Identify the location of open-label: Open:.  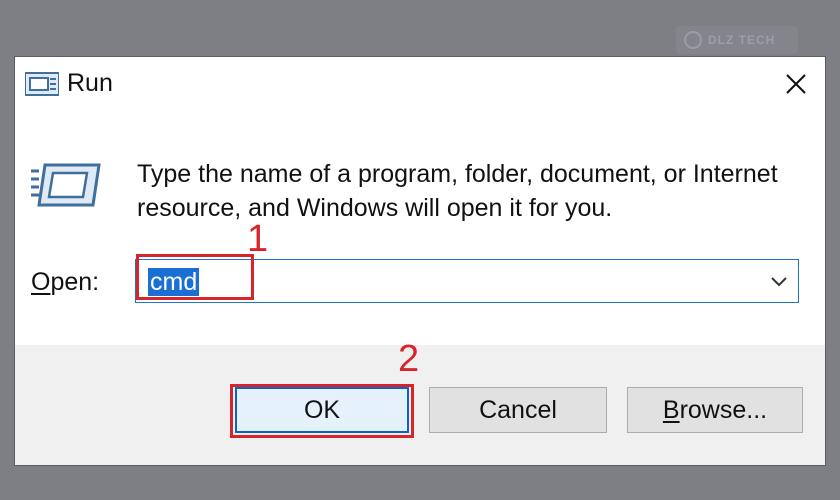
(65, 282).